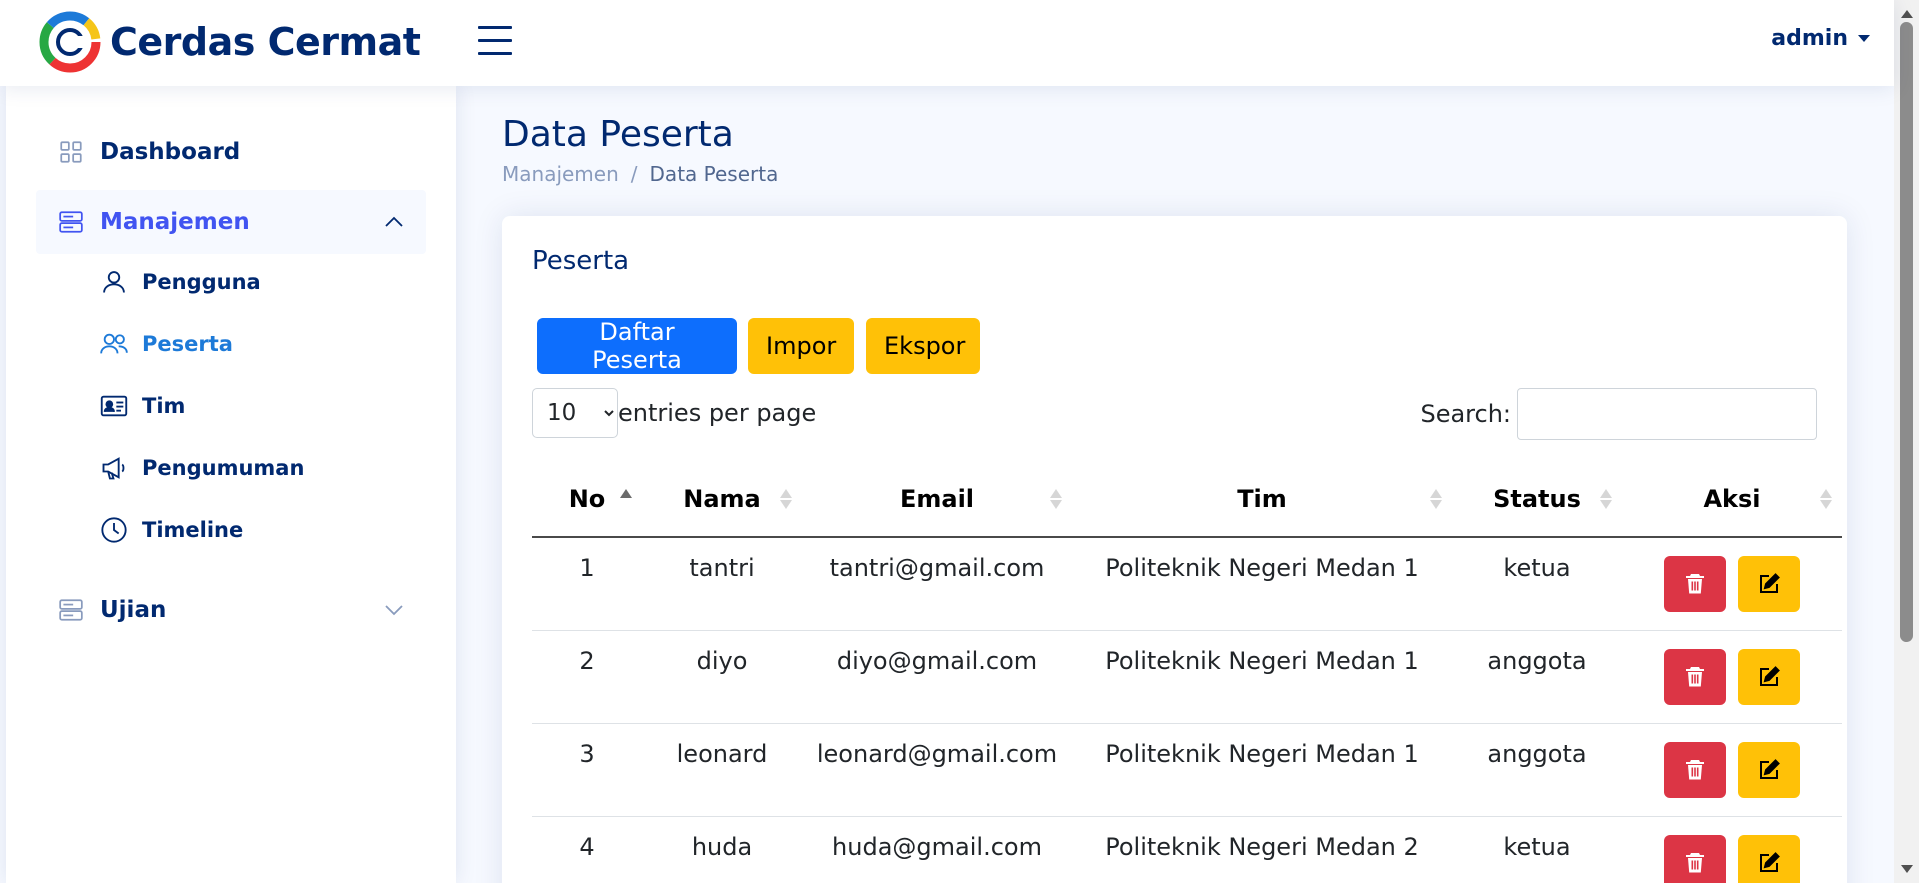 This screenshot has width=1919, height=883. I want to click on column-header-tim: Tim, so click(1262, 499).